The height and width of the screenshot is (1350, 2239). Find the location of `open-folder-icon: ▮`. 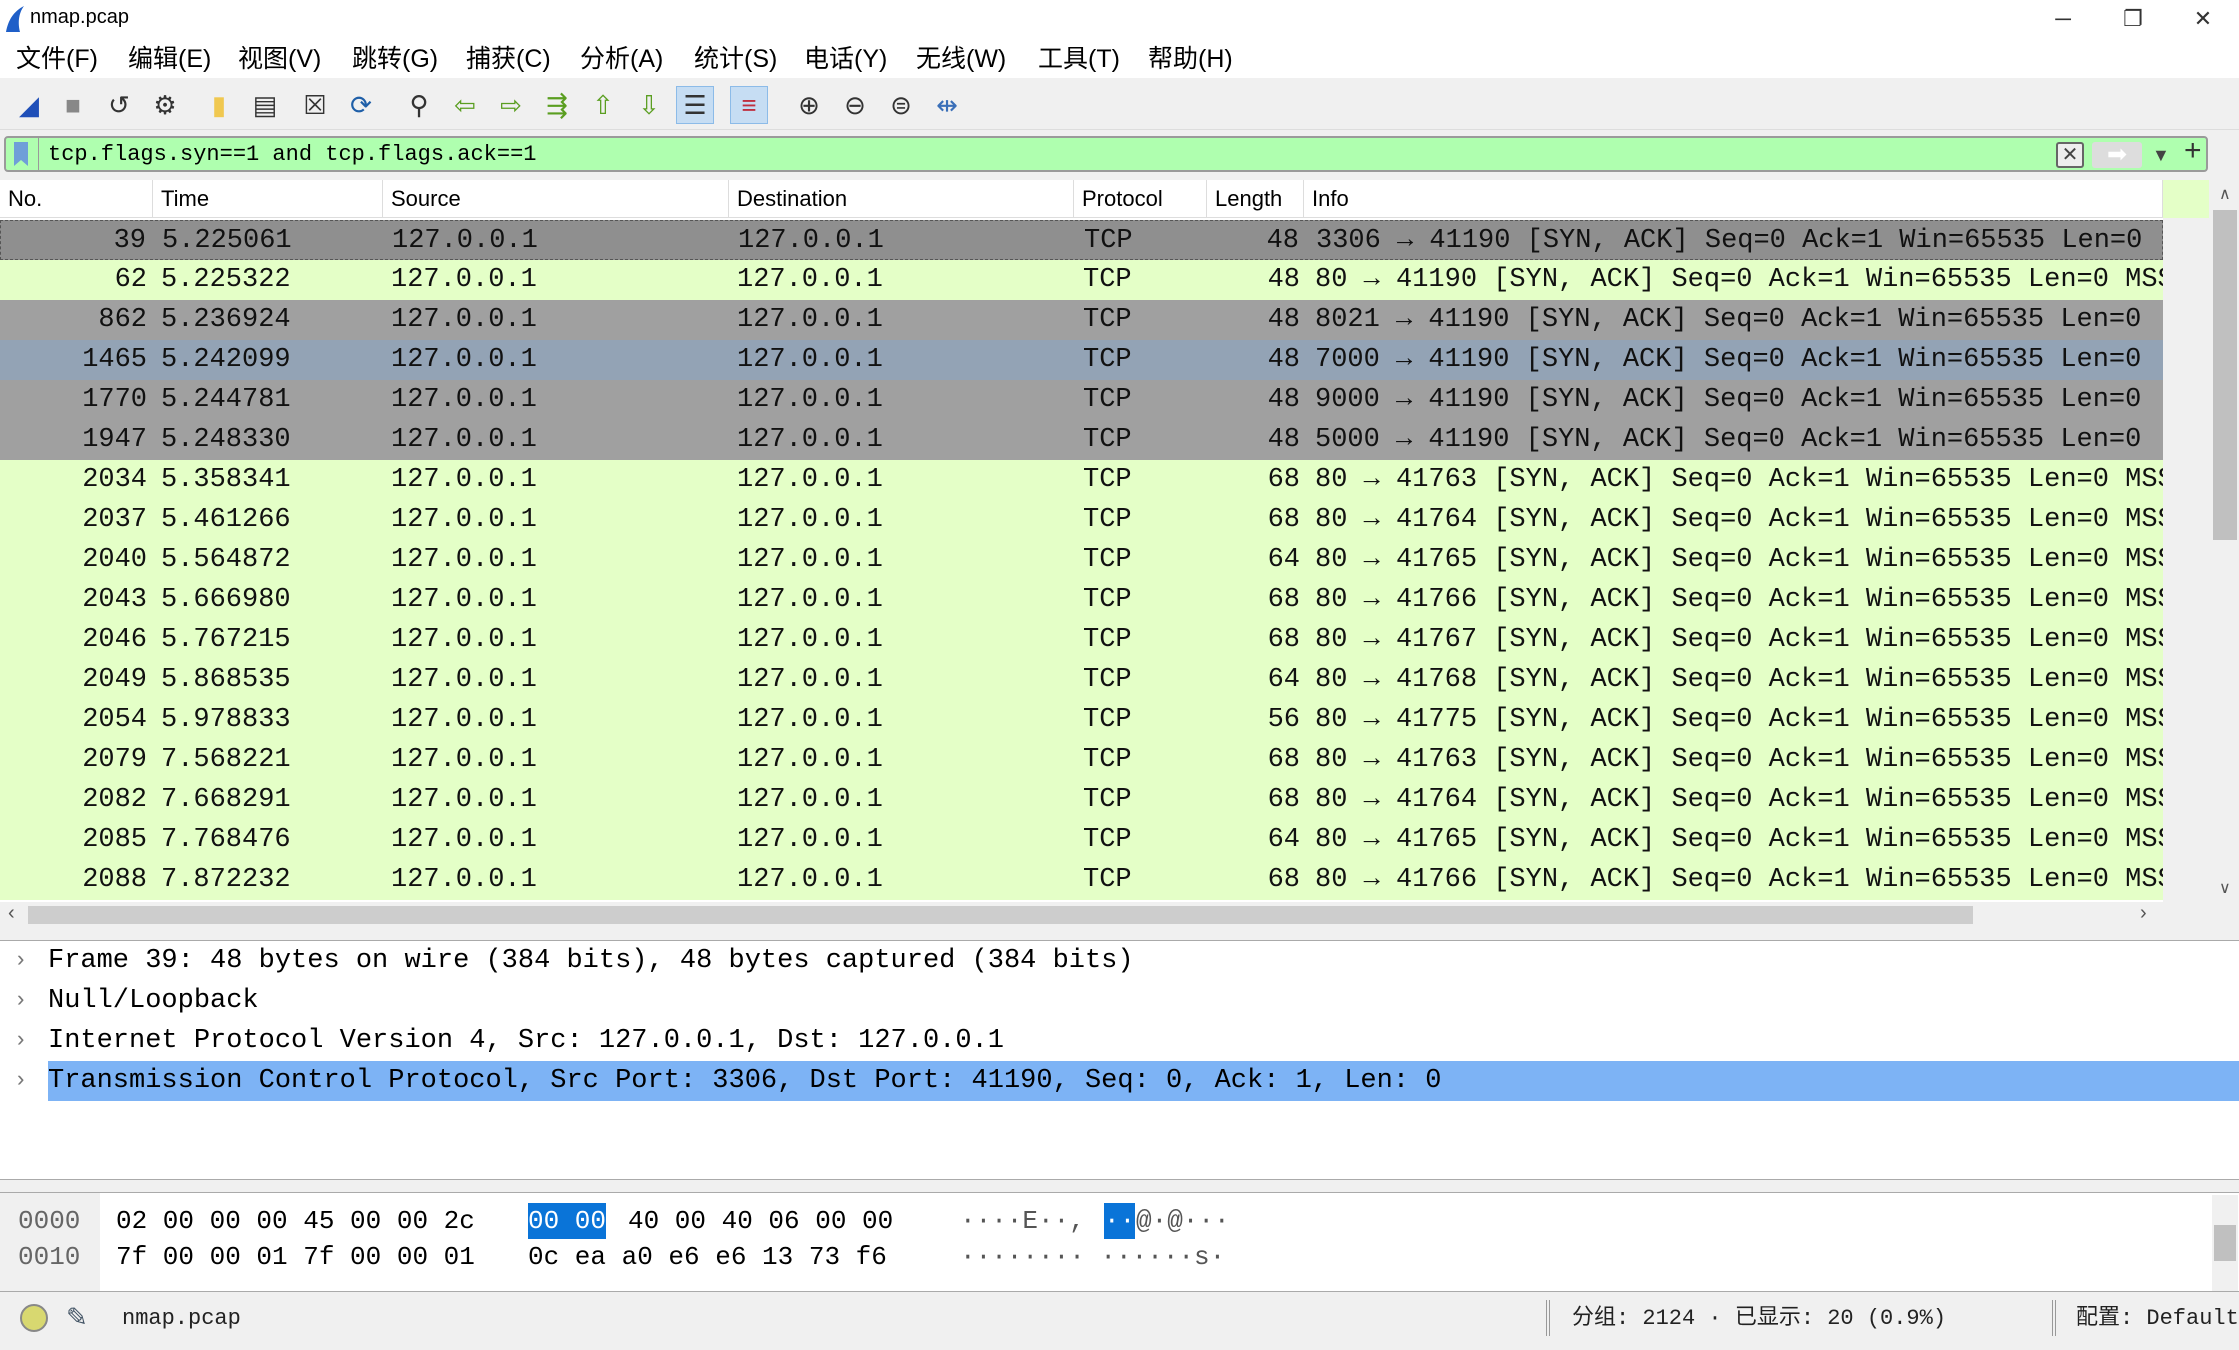

open-folder-icon: ▮ is located at coordinates (219, 105).